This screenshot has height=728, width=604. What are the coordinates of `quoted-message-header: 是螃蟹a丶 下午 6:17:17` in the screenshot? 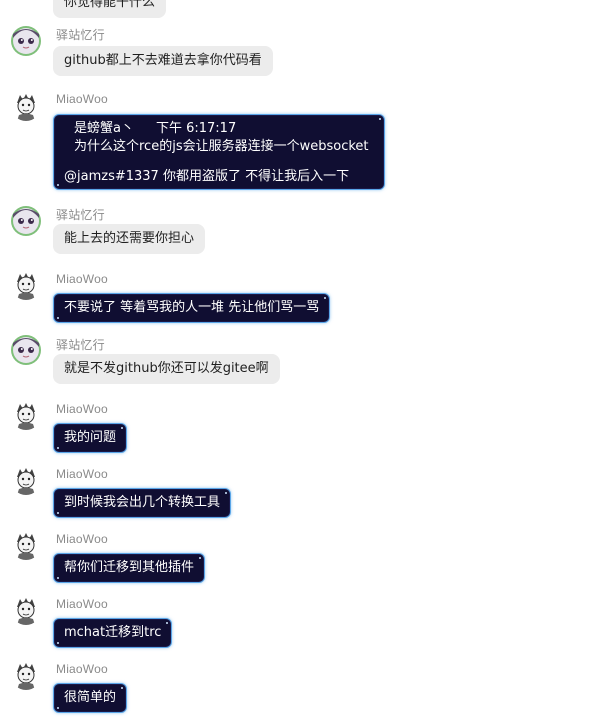 It's located at (219, 129).